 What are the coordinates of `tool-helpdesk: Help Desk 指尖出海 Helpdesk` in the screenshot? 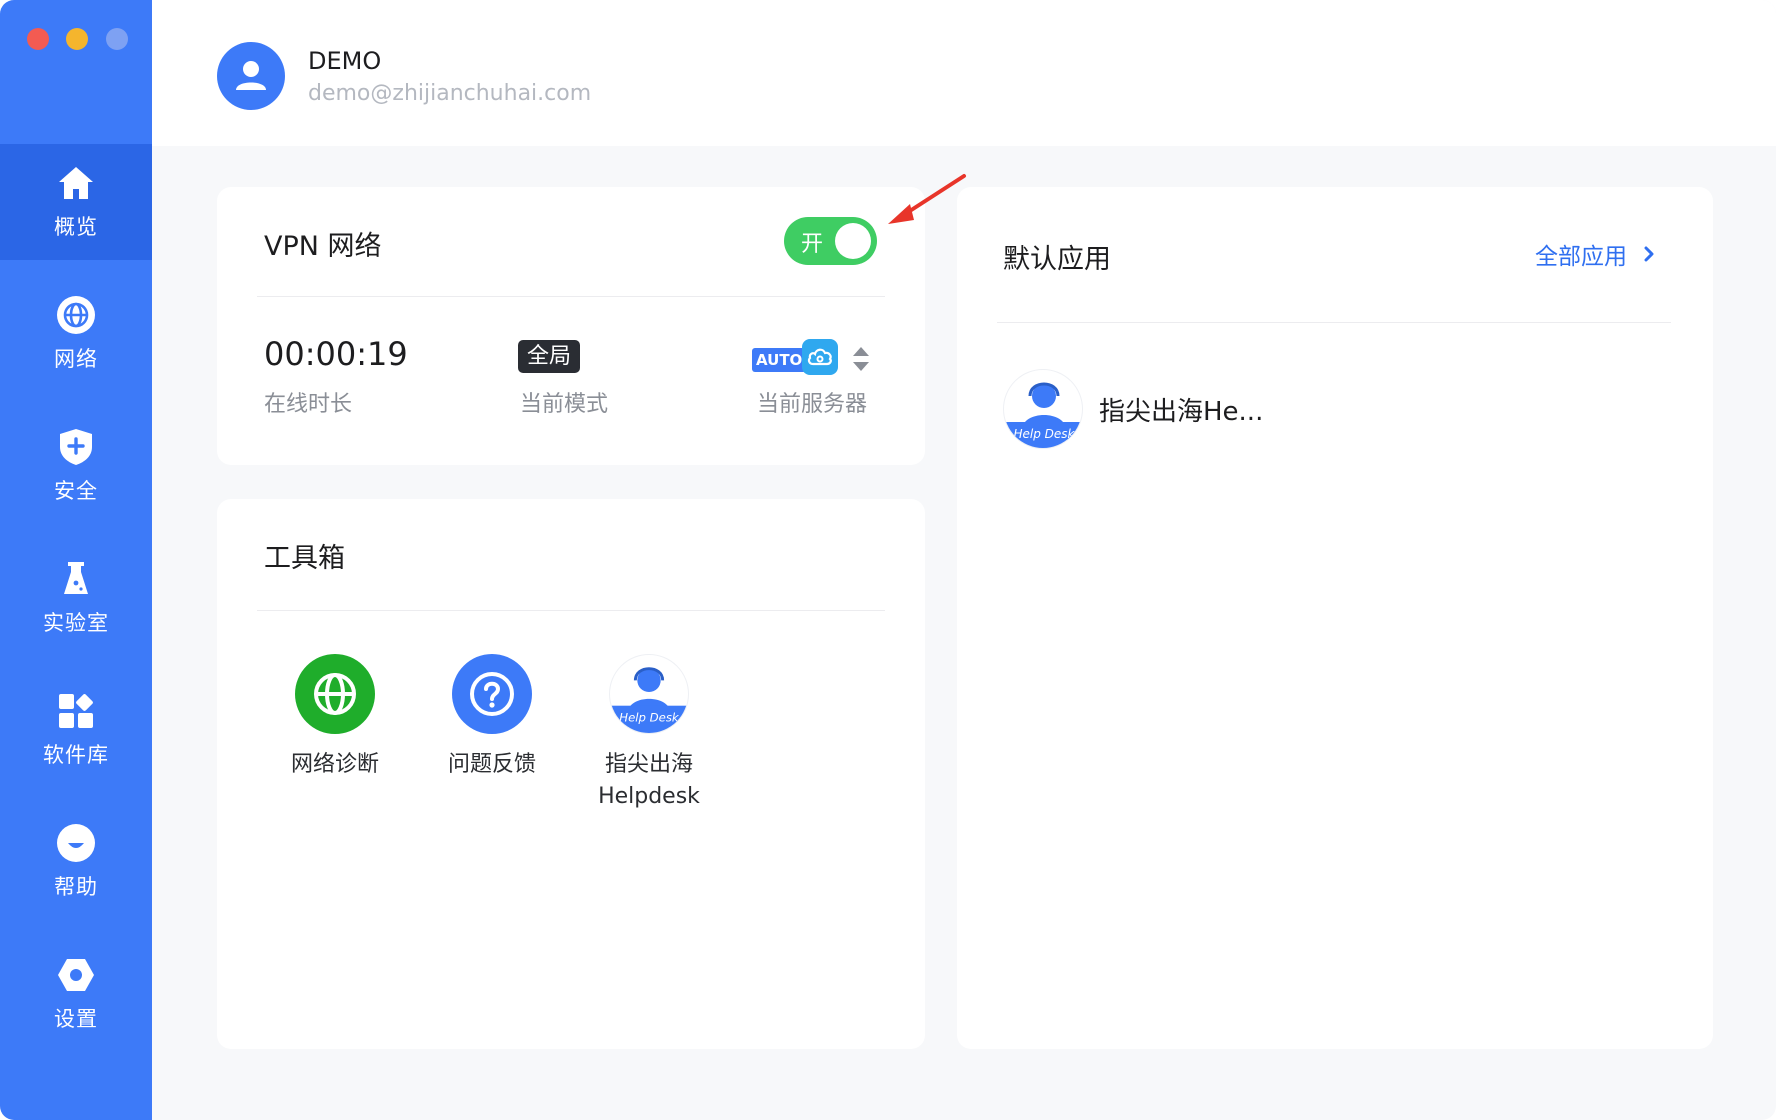 It's located at (649, 733).